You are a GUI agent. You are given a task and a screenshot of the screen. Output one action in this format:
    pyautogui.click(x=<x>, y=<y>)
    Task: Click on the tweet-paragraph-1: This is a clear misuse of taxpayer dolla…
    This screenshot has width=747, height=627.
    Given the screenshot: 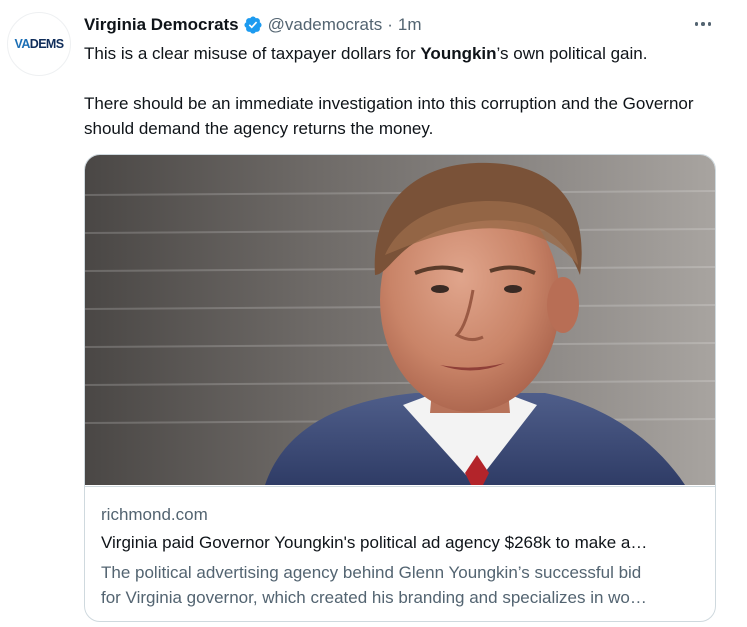 What is the action you would take?
    pyautogui.click(x=404, y=53)
    